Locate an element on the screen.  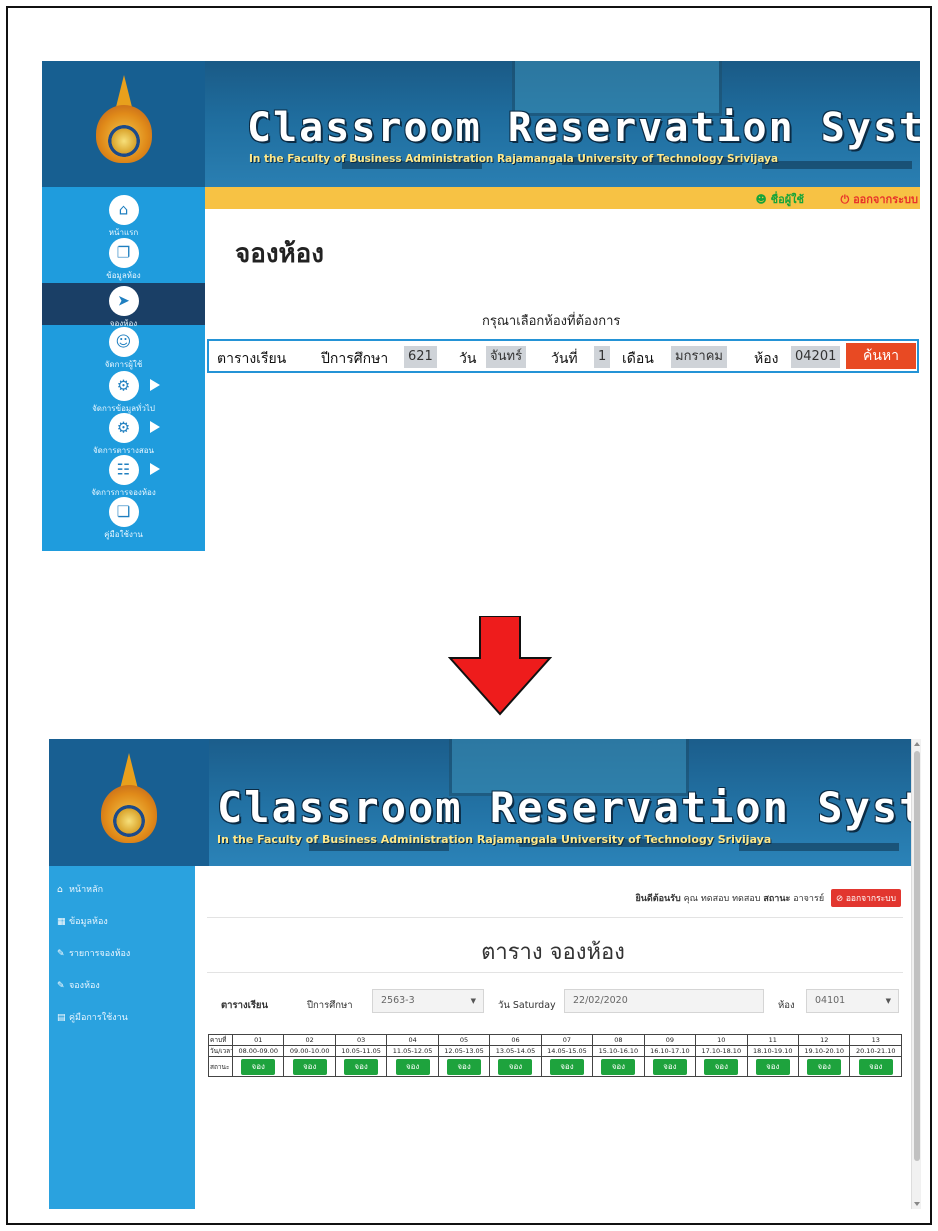
sidebar-item-label: จองห้อง is located at coordinates (84, 986).